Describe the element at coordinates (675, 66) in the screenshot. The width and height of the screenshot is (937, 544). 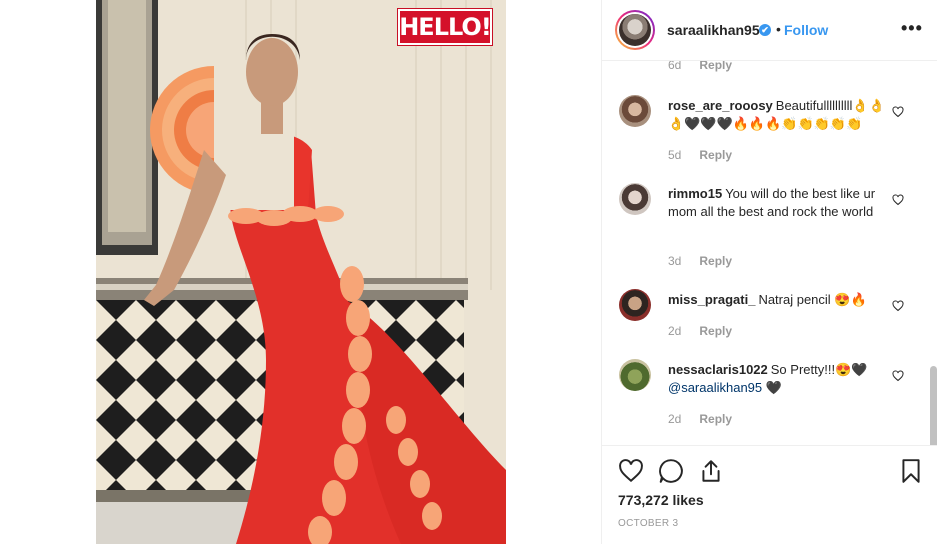
I see `comment-age: 6d` at that location.